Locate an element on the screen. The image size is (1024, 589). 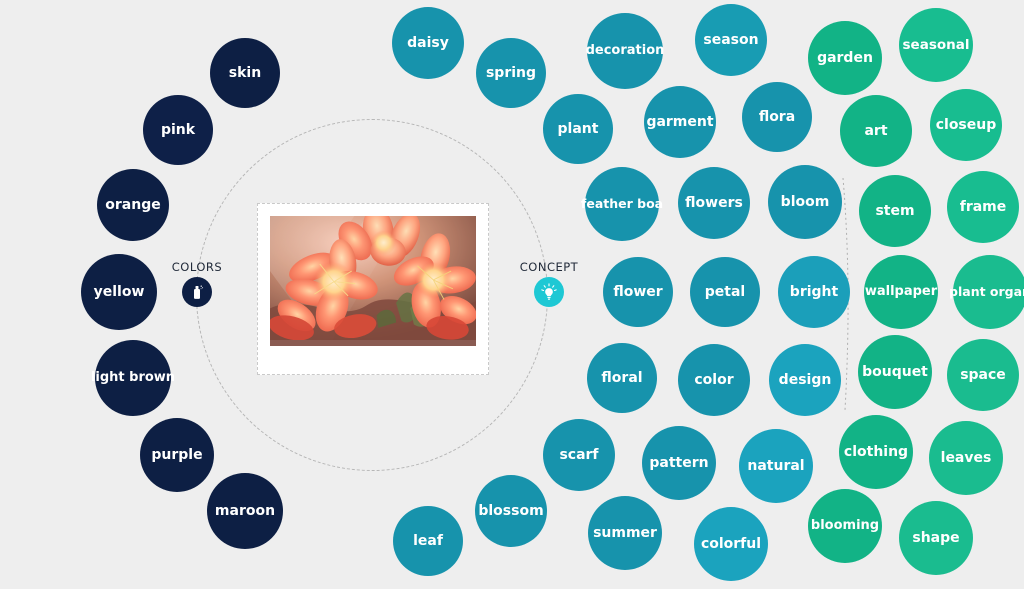
tag-bubble-garment: garment is located at coordinates (680, 122).